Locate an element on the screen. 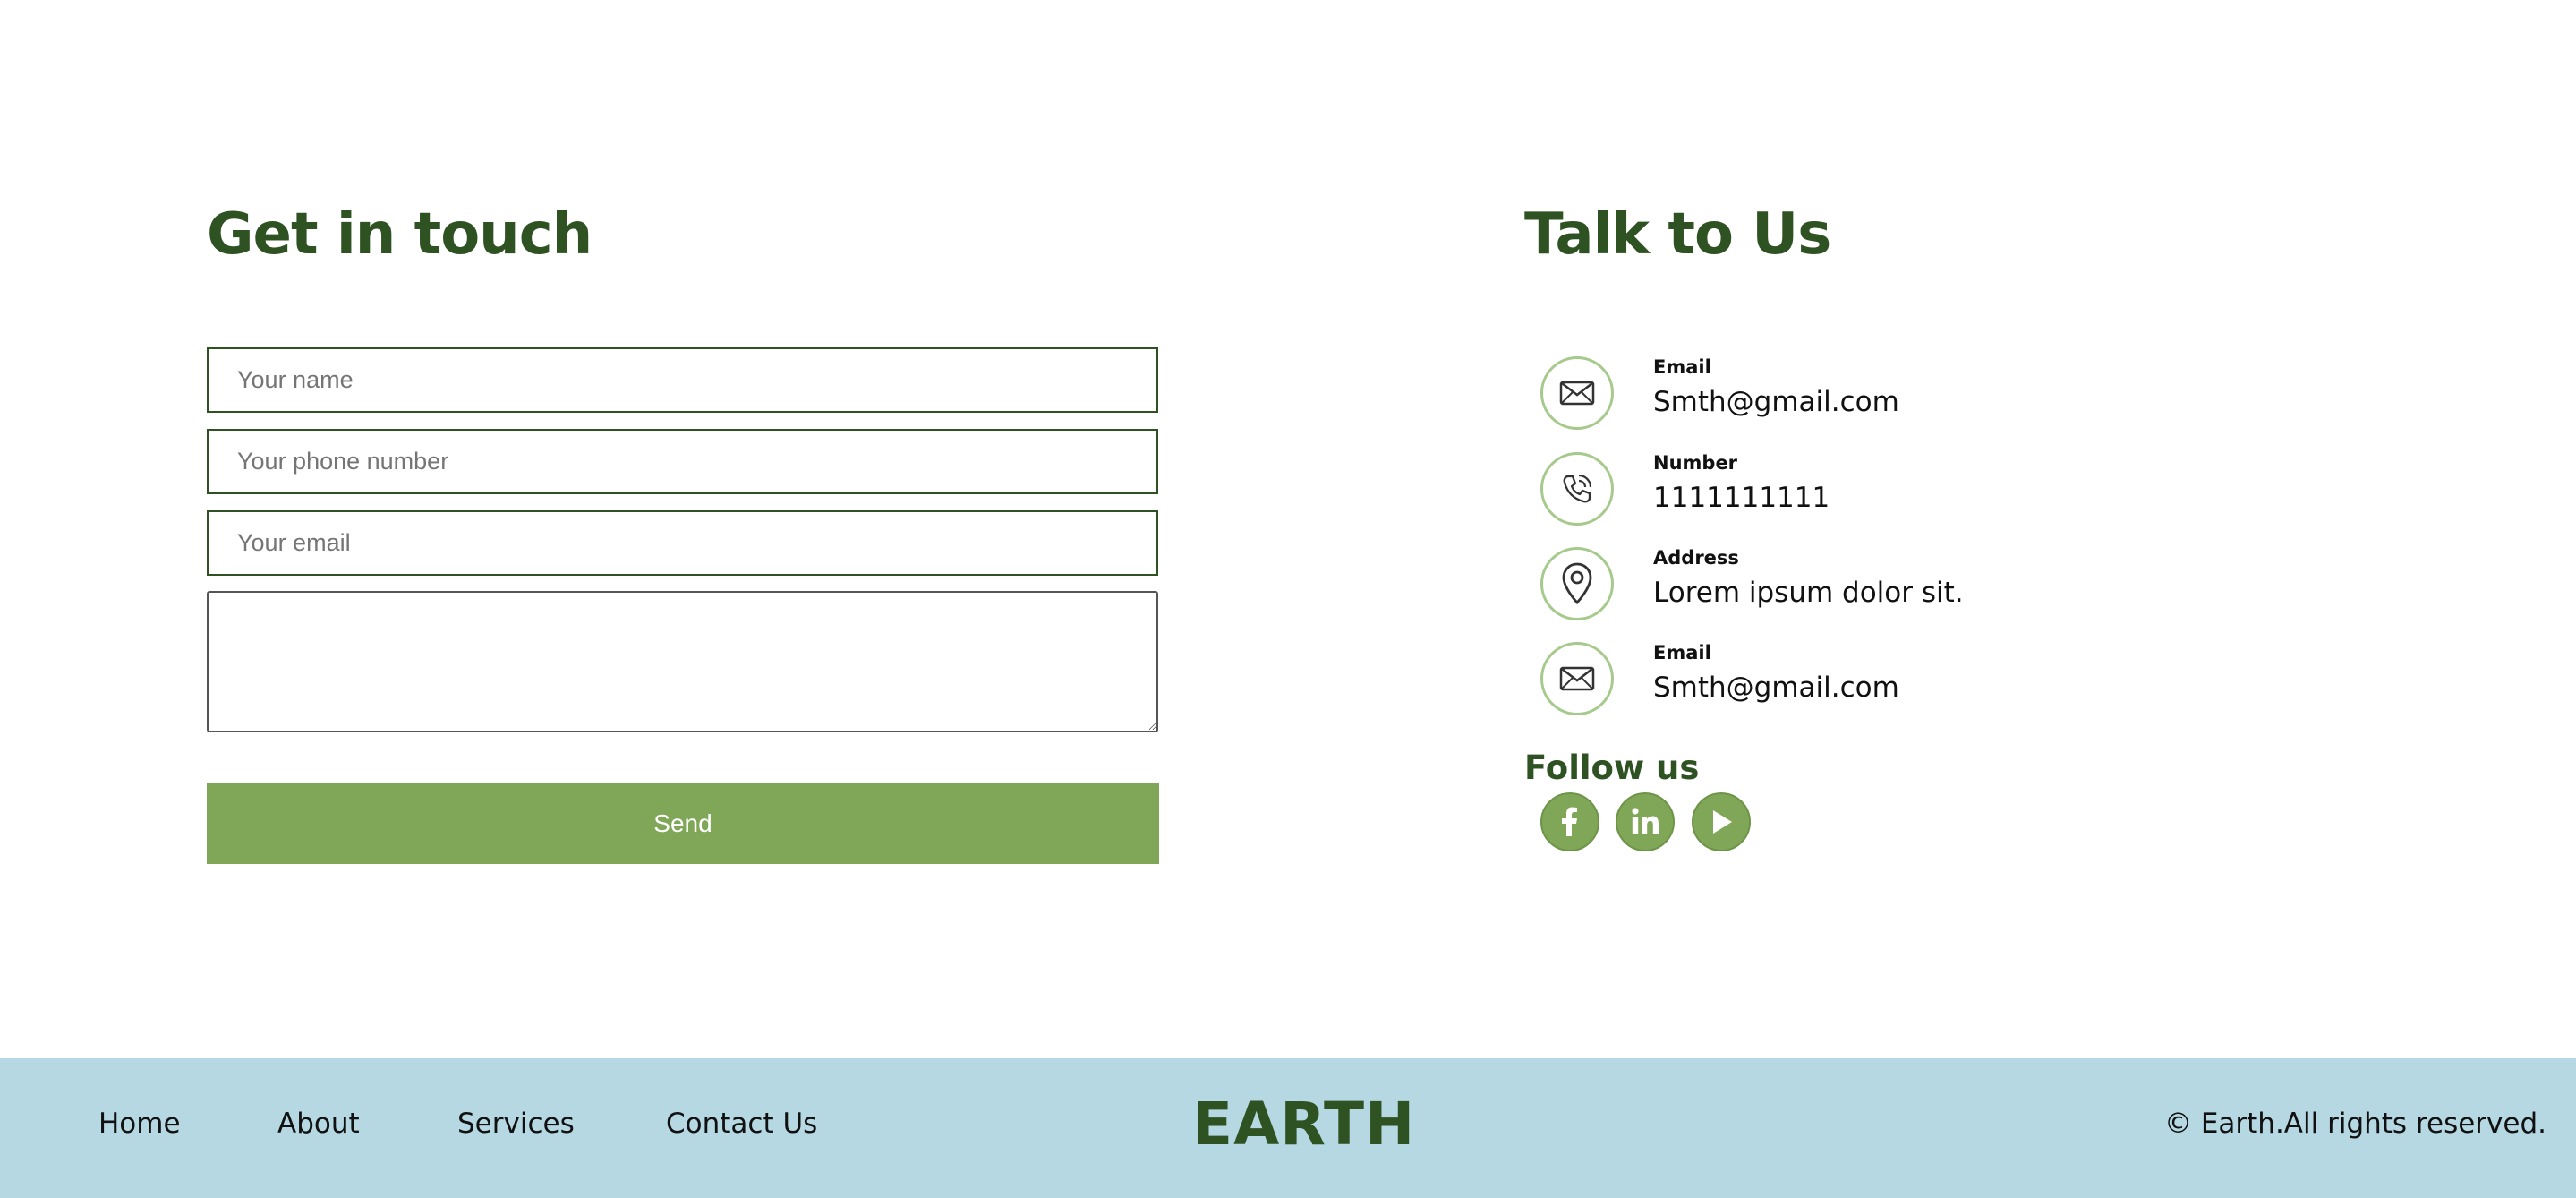  name-input is located at coordinates (682, 380).